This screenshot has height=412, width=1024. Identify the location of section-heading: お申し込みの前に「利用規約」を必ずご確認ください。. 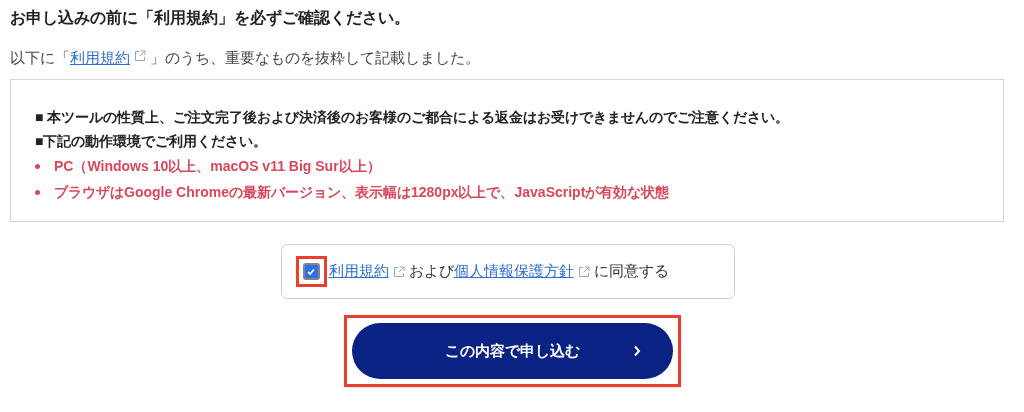
(210, 18).